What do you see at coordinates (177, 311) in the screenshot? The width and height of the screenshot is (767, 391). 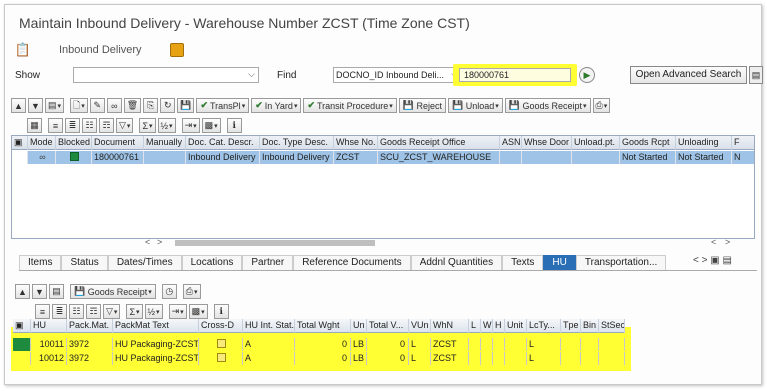 I see `export-icon: ⇥ ▾` at bounding box center [177, 311].